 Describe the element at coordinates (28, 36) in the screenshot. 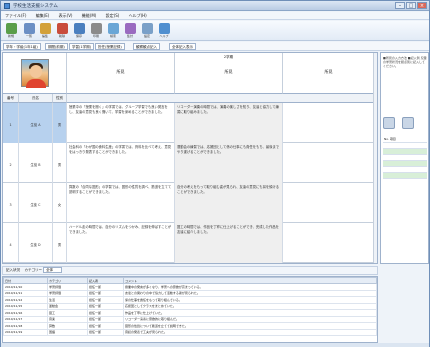

I see `toolbar-button-label: 一覧` at that location.